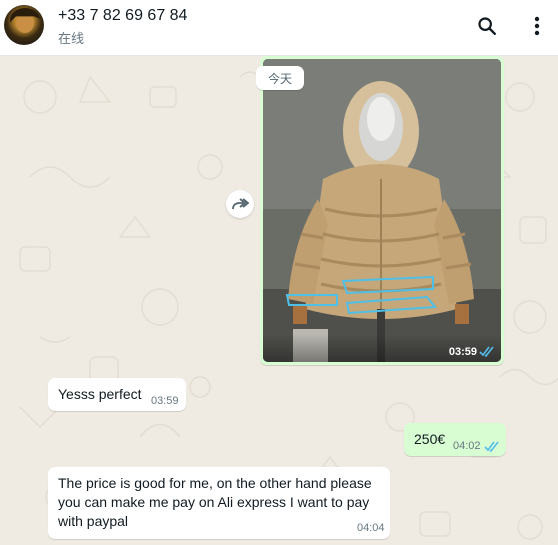  I want to click on incoming-message: Yesss perfect 03:59, so click(117, 394).